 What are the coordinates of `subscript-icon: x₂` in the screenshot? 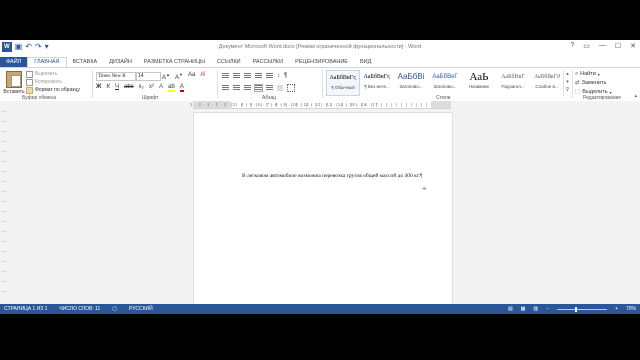 It's located at (141, 88).